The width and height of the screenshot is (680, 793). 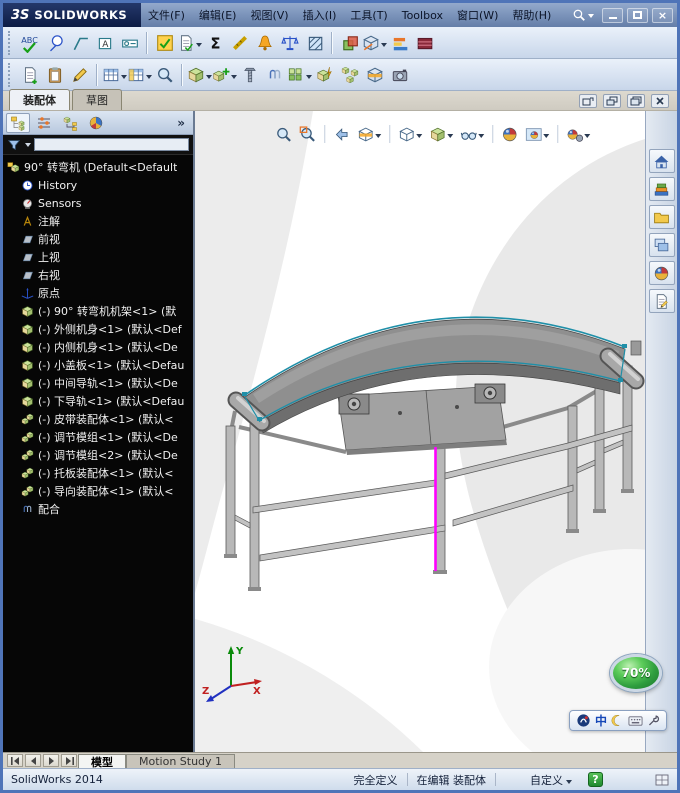 What do you see at coordinates (98, 239) in the screenshot?
I see `tree-item-front-plane: 前视` at bounding box center [98, 239].